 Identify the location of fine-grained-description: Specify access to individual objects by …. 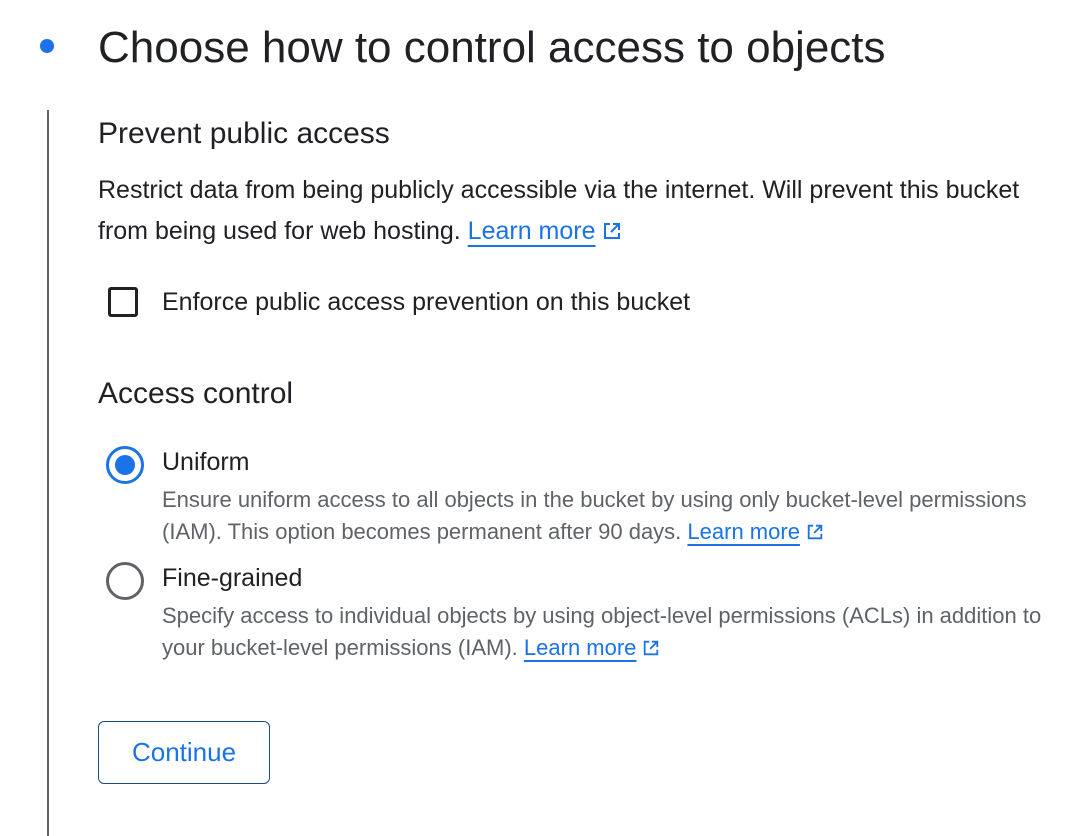
(610, 632).